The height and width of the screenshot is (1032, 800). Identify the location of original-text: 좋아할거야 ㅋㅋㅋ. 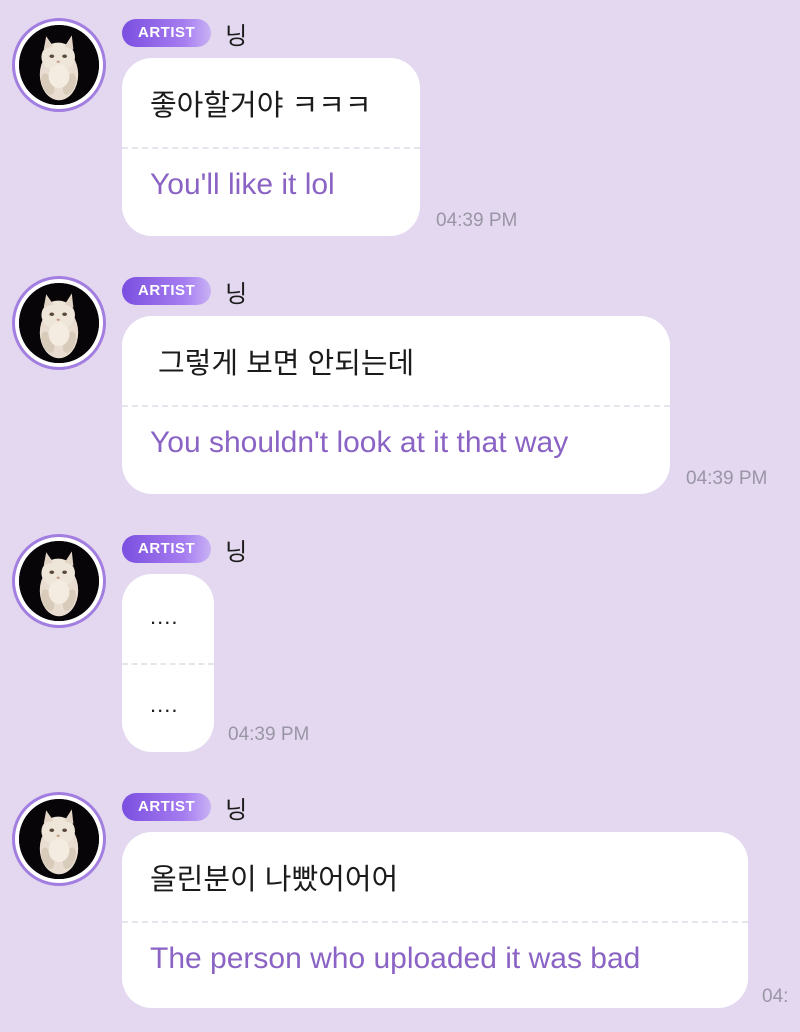
(261, 106).